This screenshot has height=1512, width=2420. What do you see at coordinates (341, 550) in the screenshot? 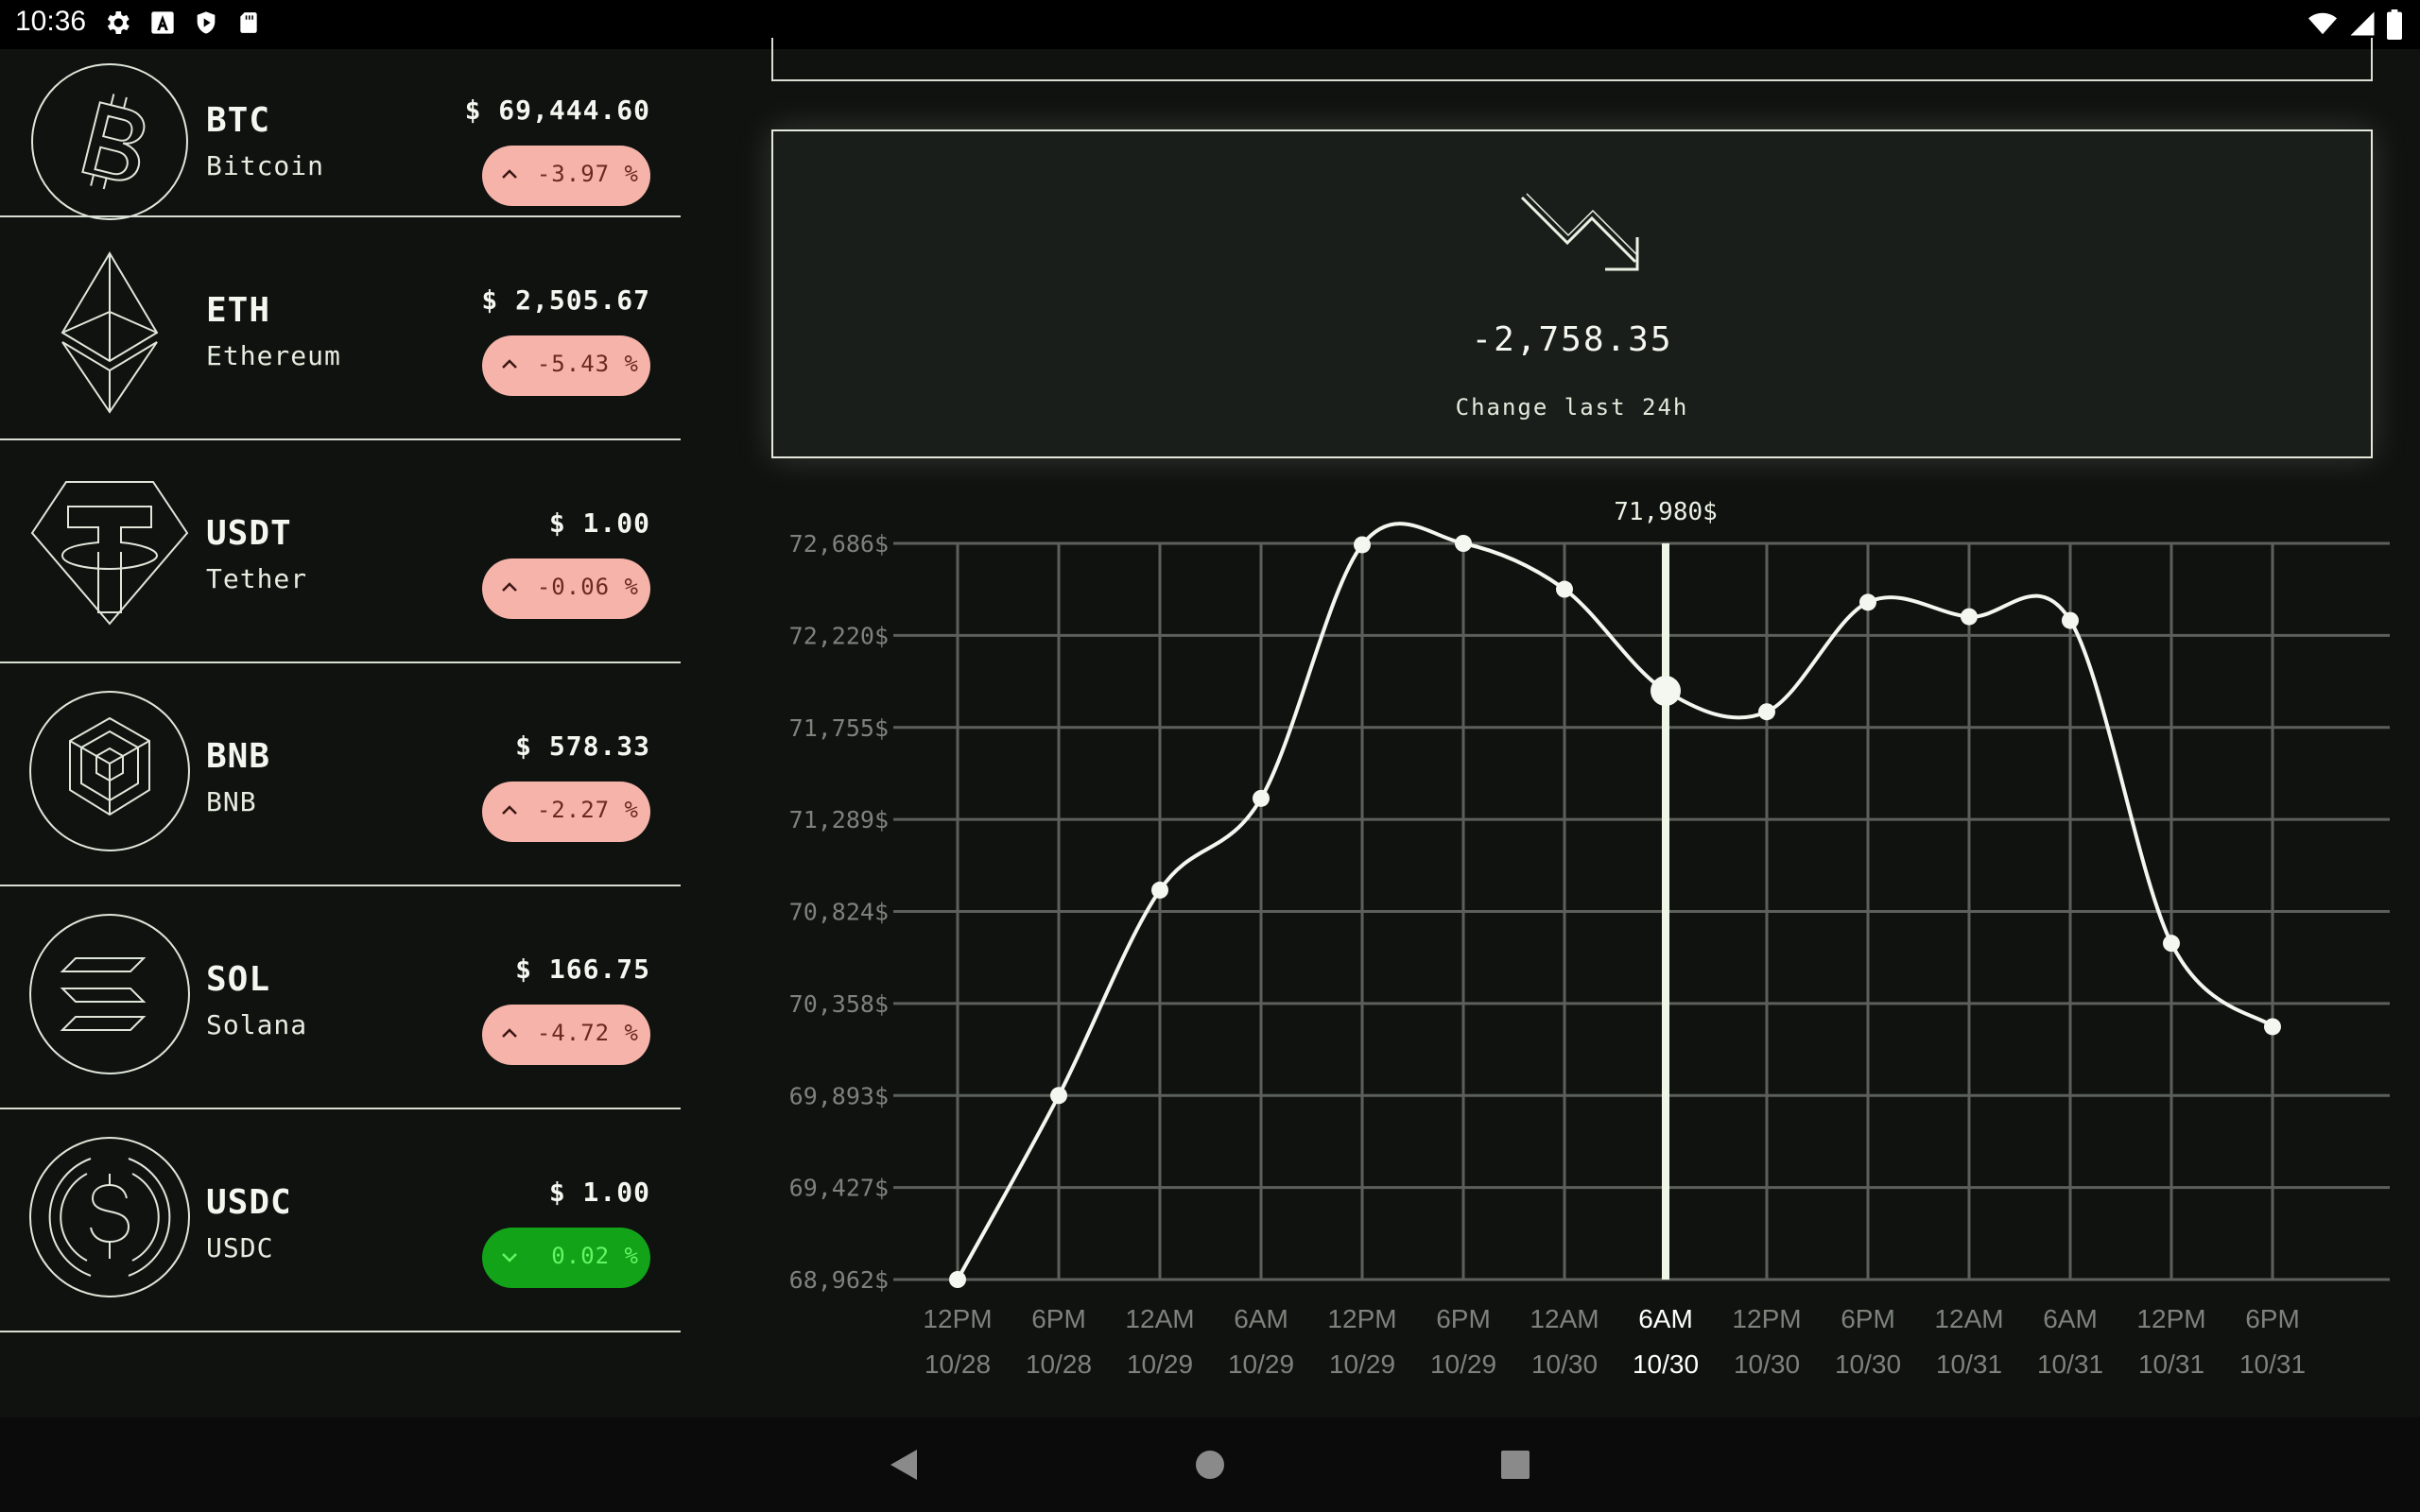
I see `coin-row-usdt: USDT Tether $ 1.00 -0.06 %` at bounding box center [341, 550].